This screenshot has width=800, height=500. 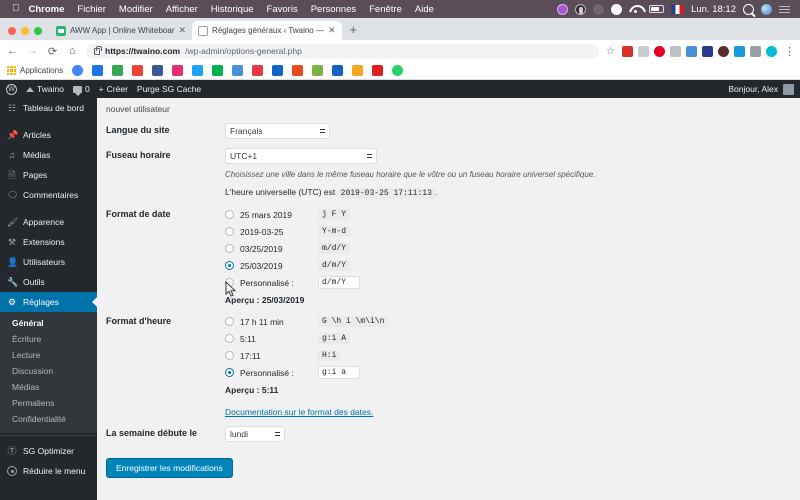 I want to click on kebab-menu-icon: ⋮, so click(x=789, y=51).